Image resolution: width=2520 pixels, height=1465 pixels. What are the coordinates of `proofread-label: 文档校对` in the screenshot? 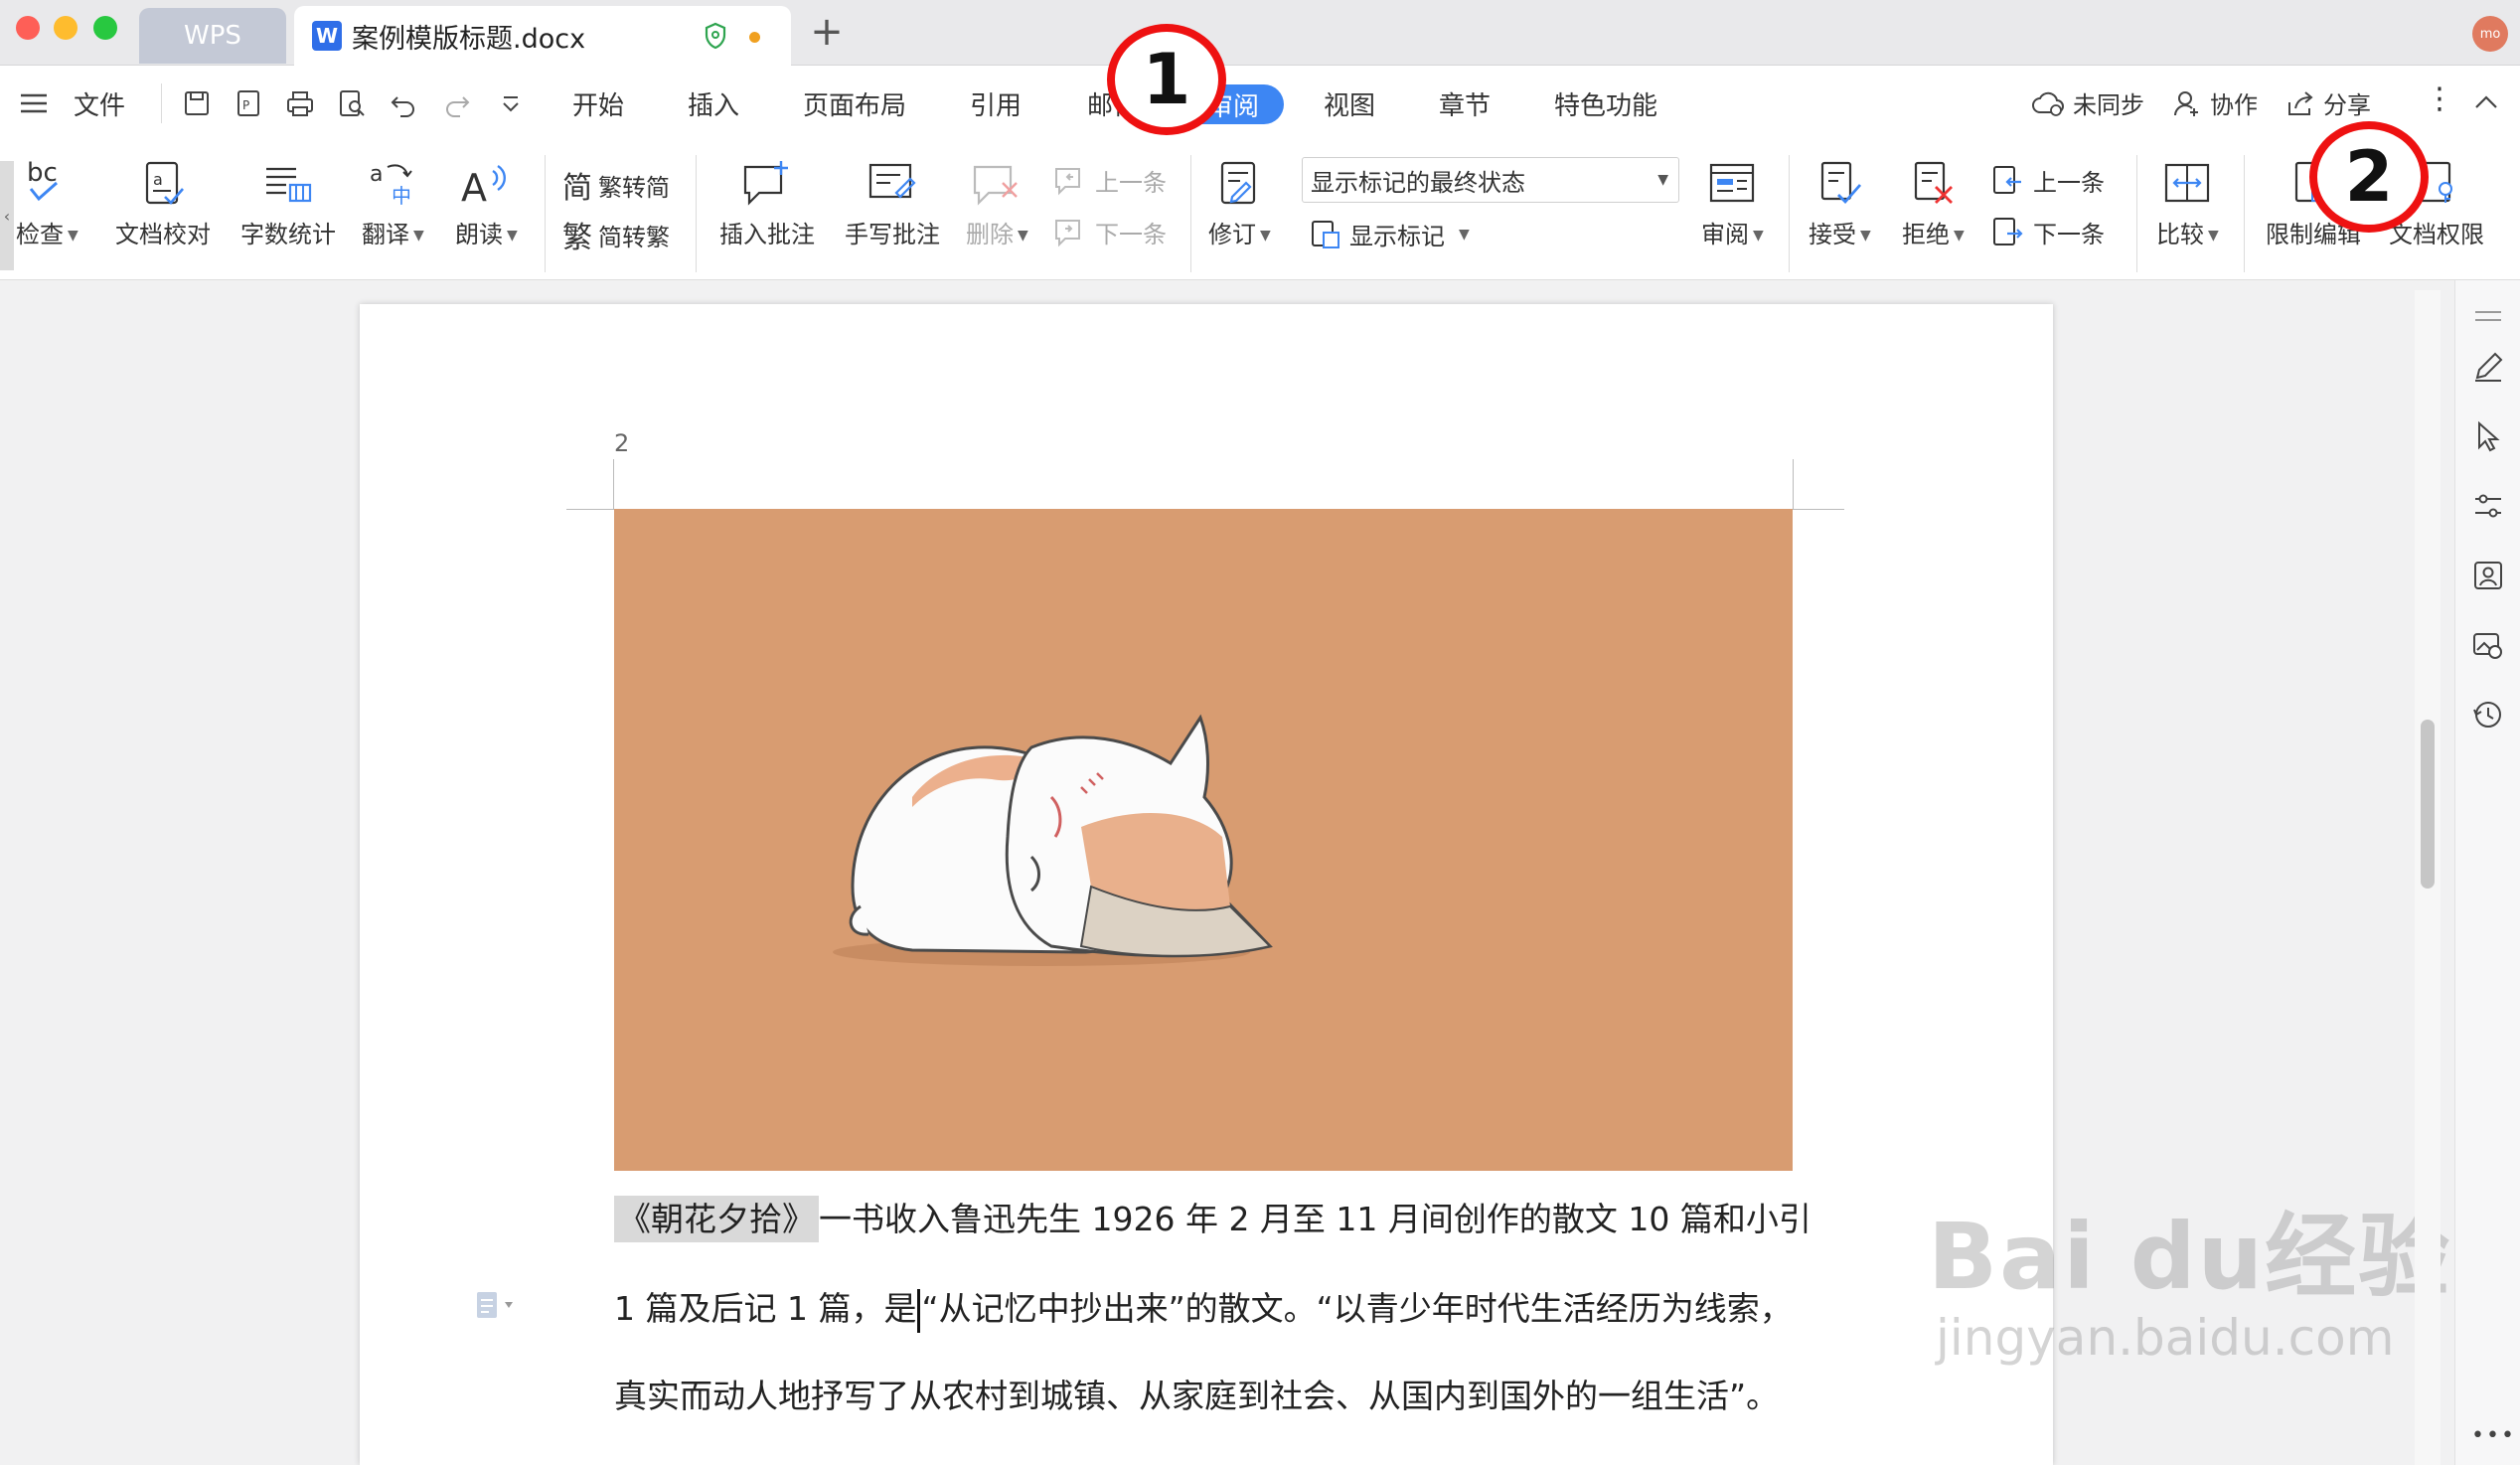 It's located at (163, 234).